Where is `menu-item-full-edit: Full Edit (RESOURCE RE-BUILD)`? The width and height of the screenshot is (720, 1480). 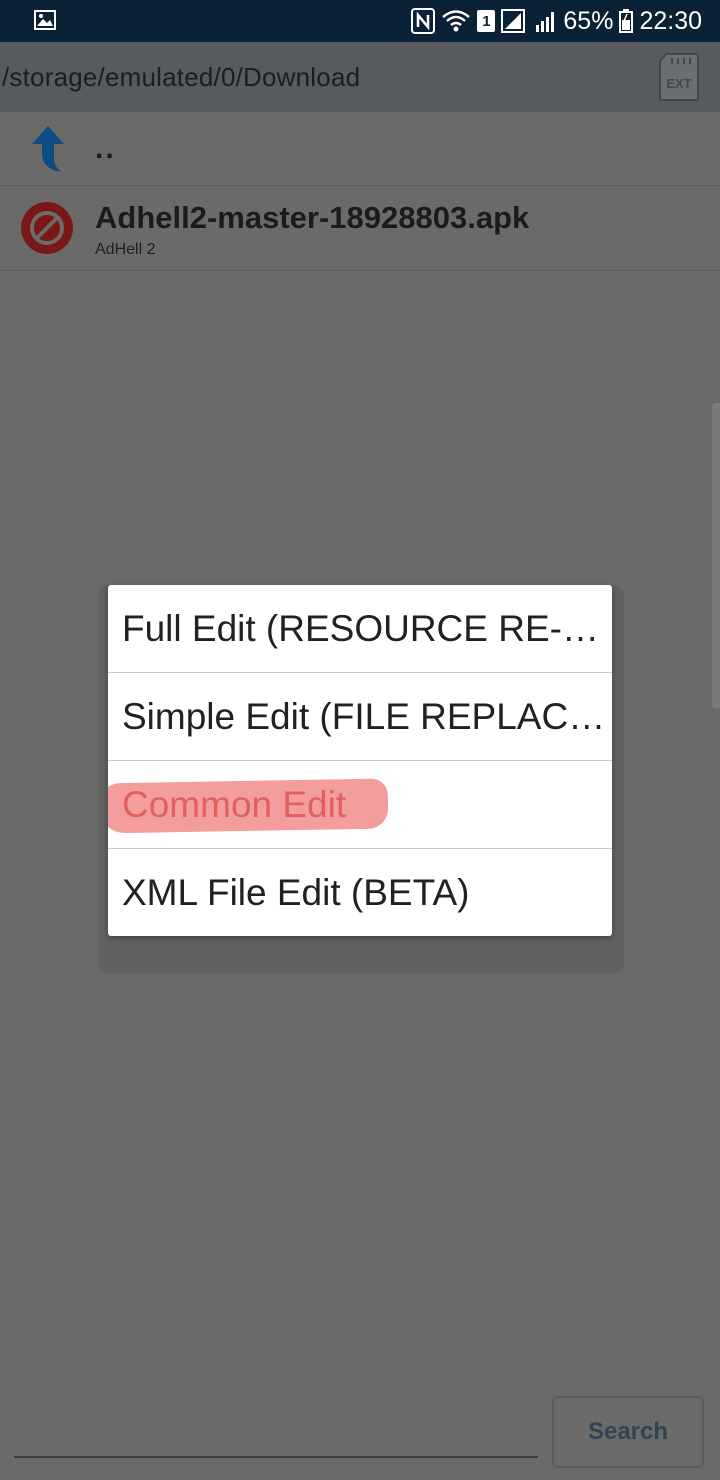
menu-item-full-edit: Full Edit (RESOURCE RE-BUILD) is located at coordinates (360, 629).